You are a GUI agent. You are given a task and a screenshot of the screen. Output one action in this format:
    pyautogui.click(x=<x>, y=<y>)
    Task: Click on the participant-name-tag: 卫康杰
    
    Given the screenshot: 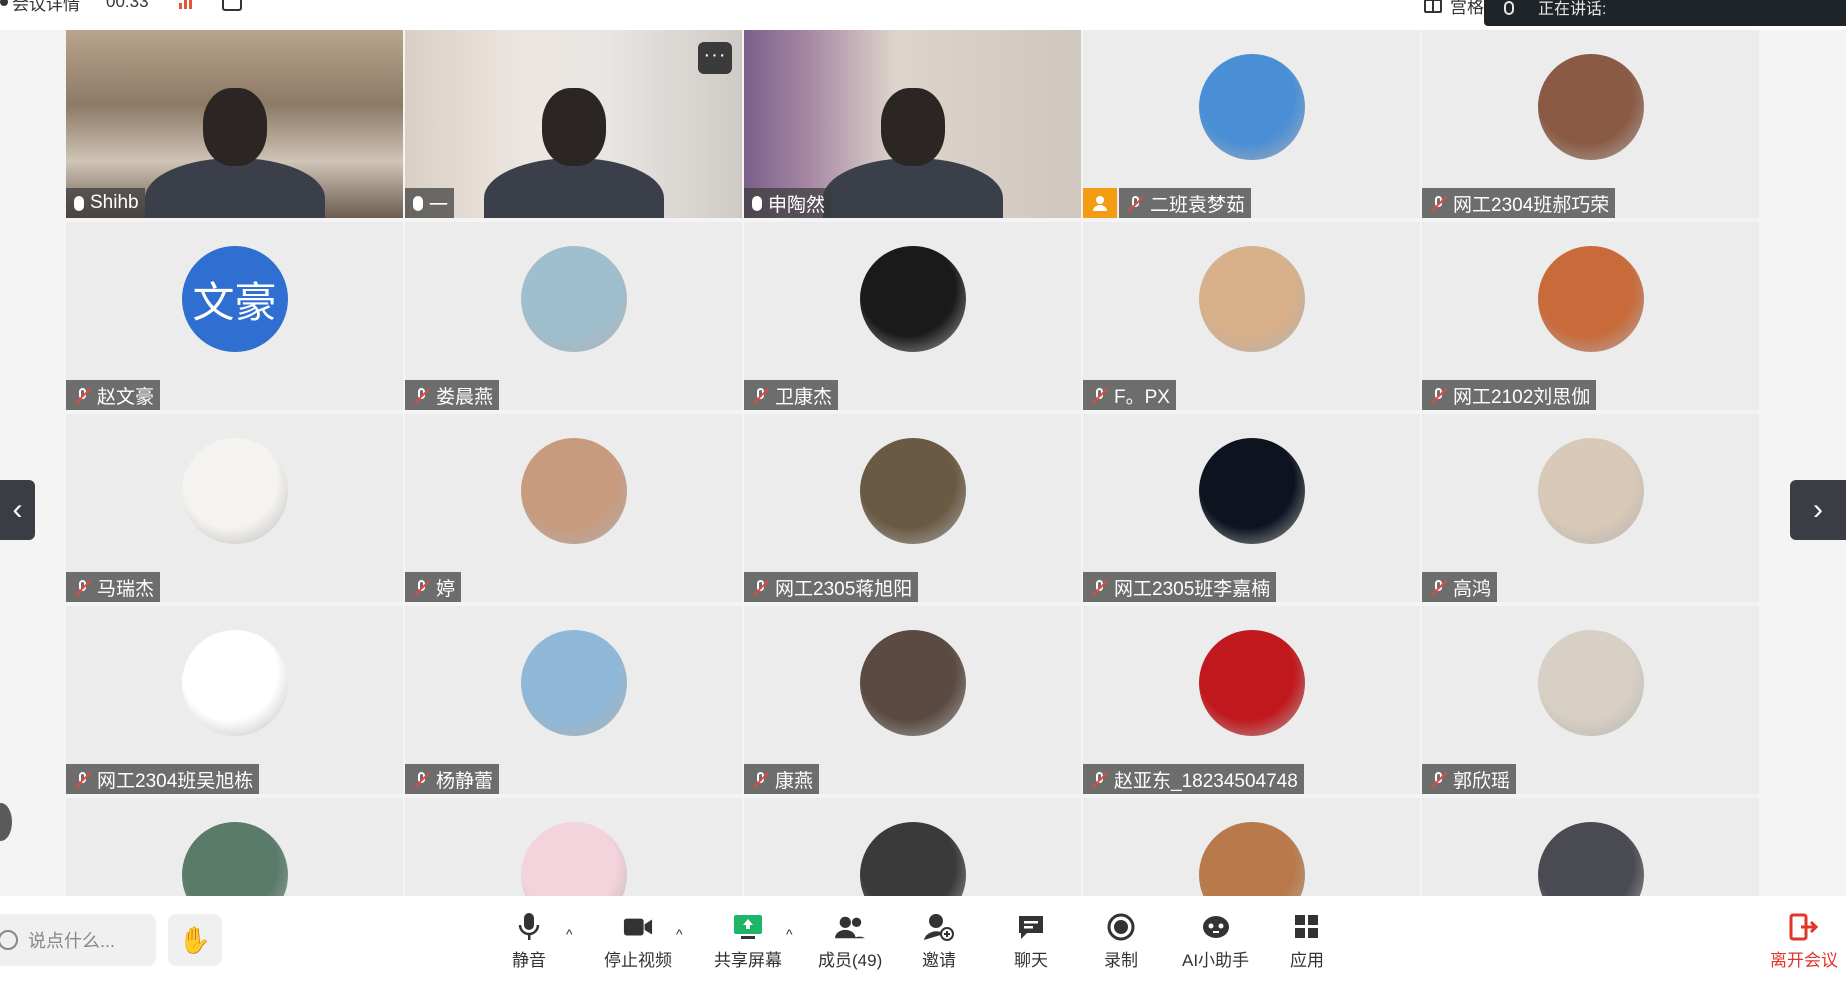 What is the action you would take?
    pyautogui.click(x=791, y=395)
    